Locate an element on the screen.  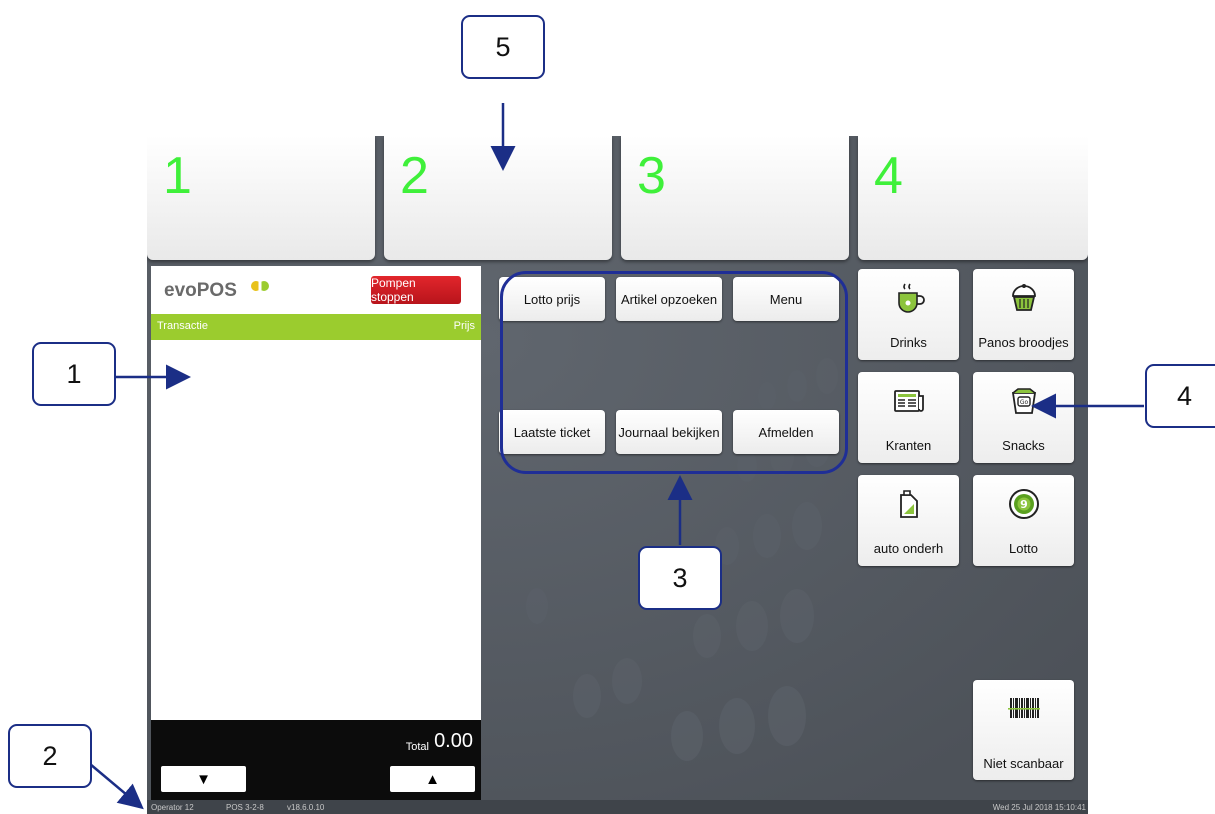
callout-5: 5 is located at coordinates (503, 47).